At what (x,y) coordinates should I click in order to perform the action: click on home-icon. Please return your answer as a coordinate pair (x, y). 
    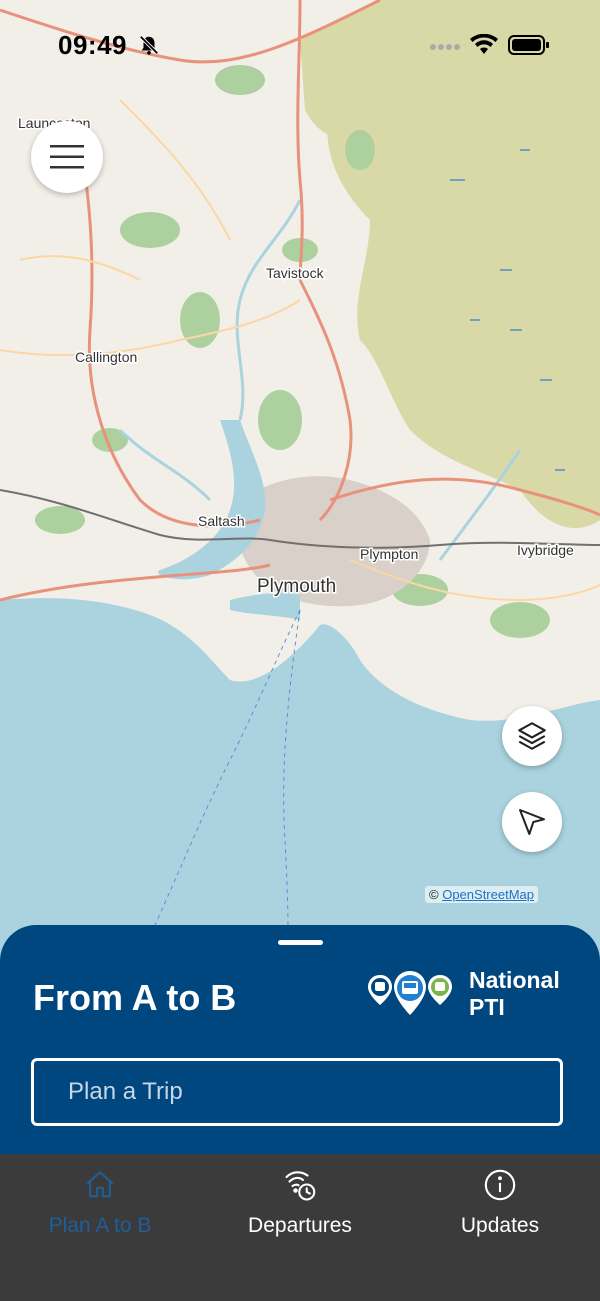
    Looking at the image, I should click on (100, 1184).